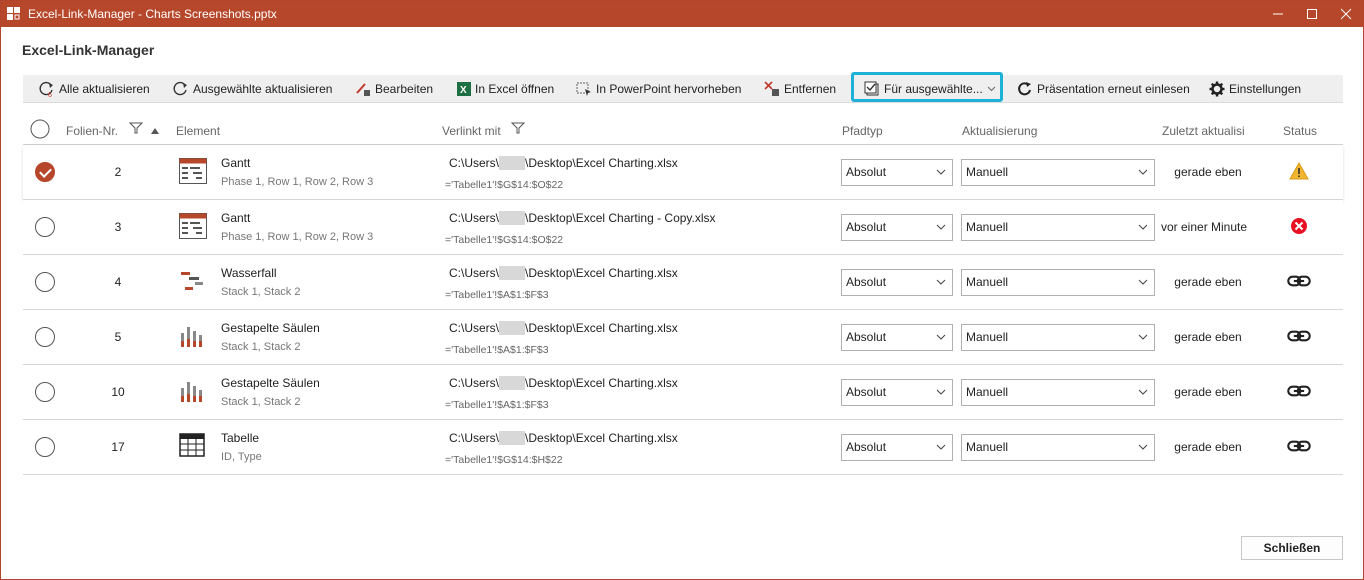 Image resolution: width=1364 pixels, height=580 pixels. What do you see at coordinates (263, 89) in the screenshot?
I see `update-selected-label: Ausgewählte aktualisieren` at bounding box center [263, 89].